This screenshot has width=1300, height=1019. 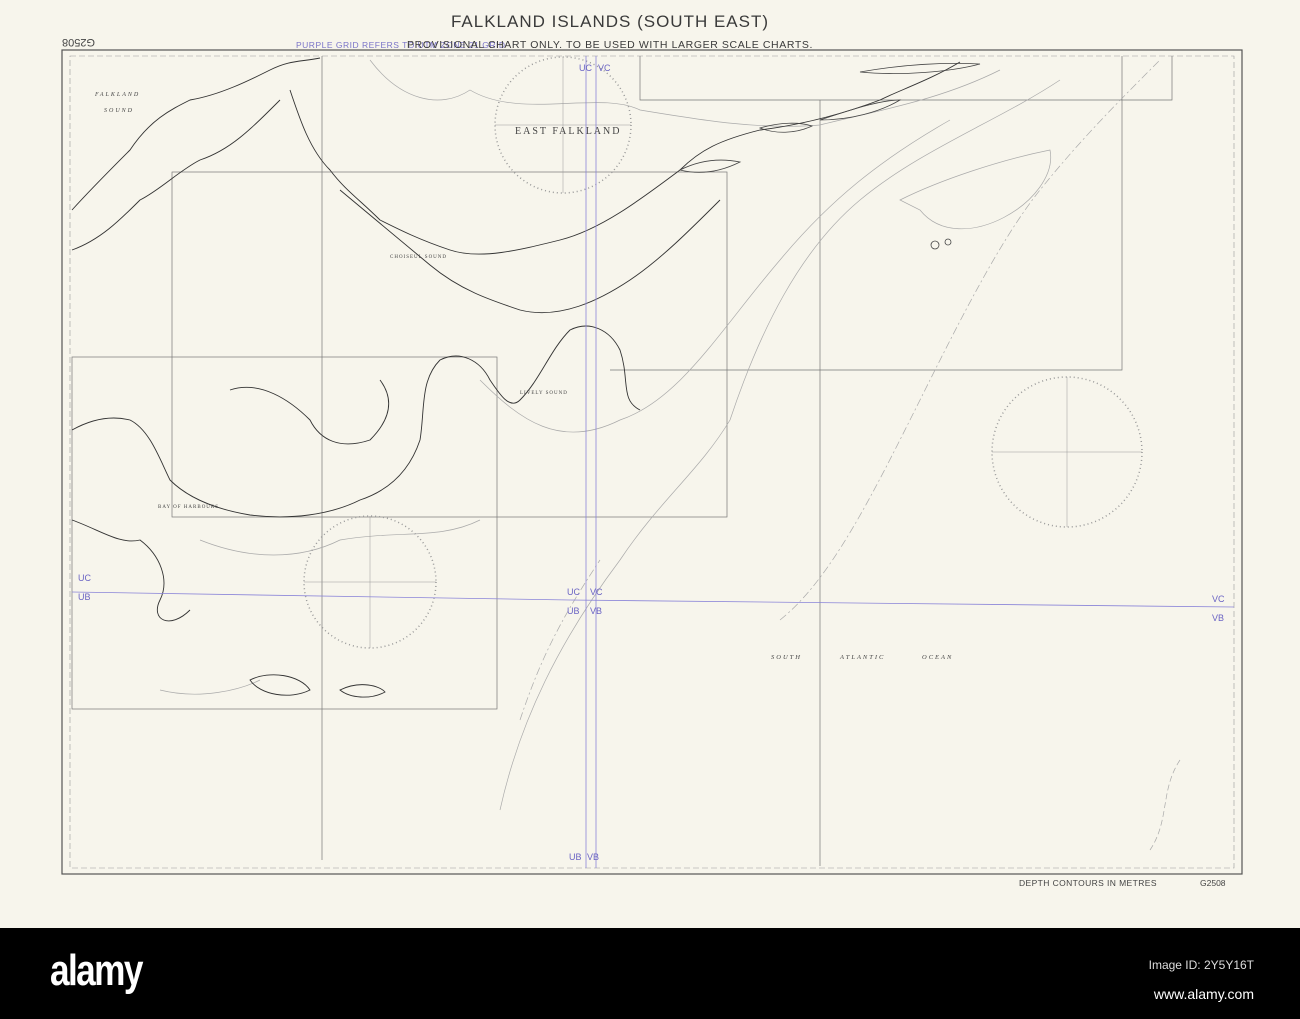 I want to click on alamy-logo: alamy, so click(x=96, y=970).